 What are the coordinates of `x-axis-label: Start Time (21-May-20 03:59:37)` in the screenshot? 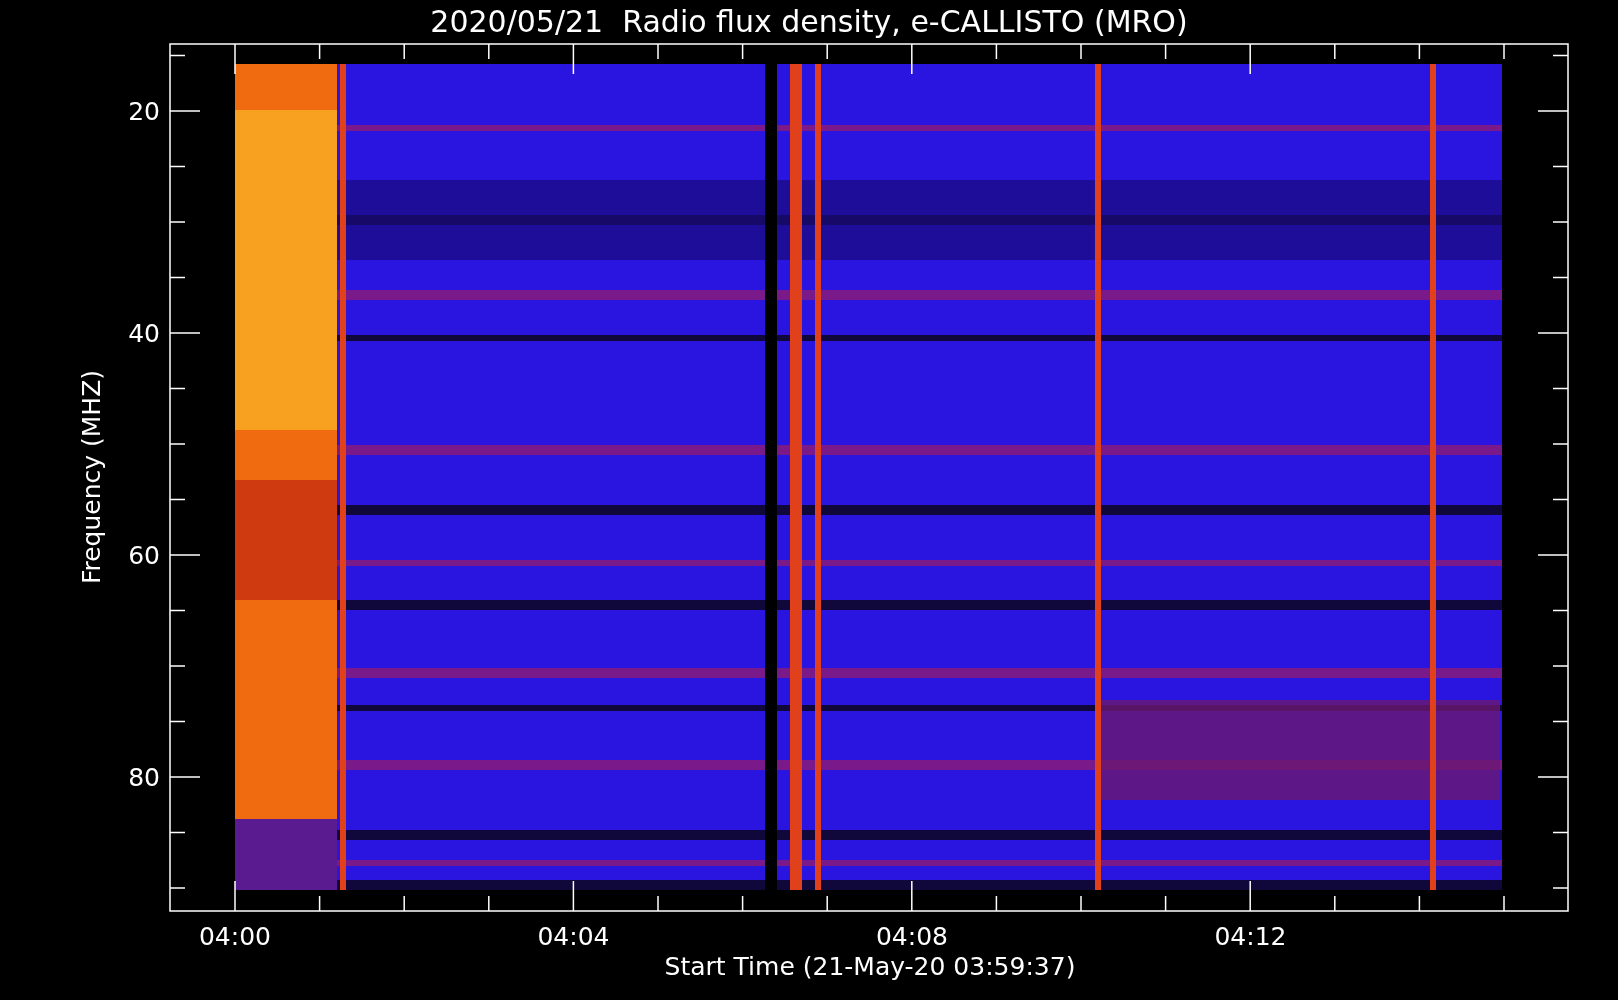 It's located at (870, 966).